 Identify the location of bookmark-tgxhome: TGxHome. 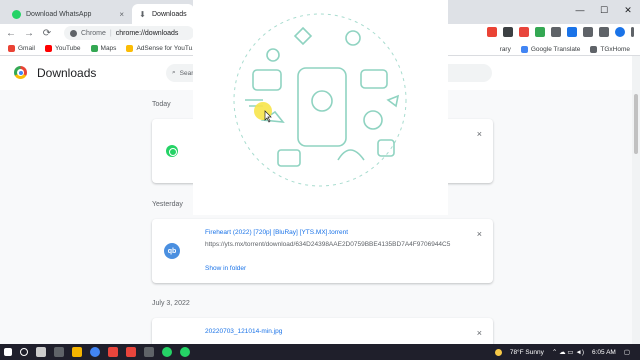
(610, 49).